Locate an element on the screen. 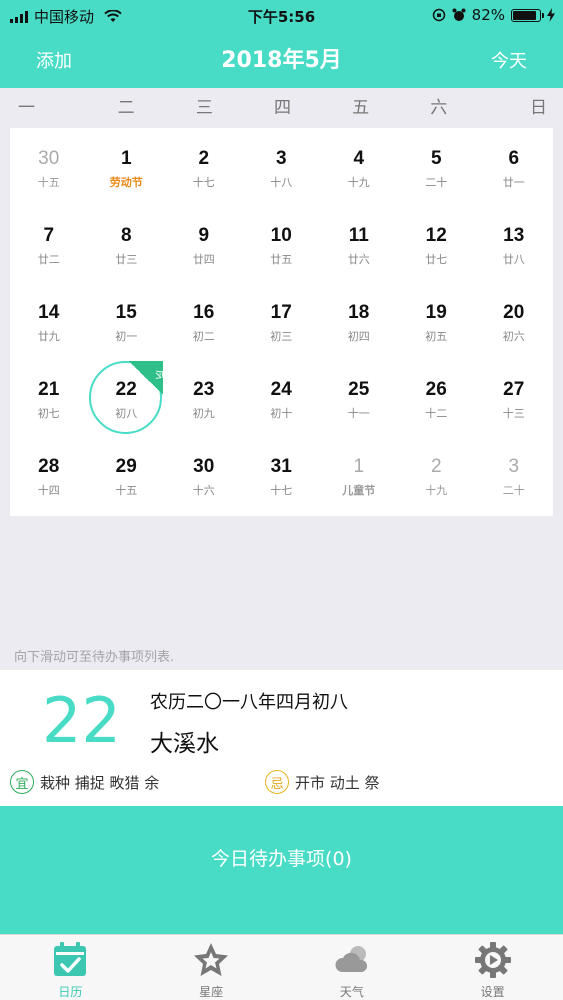 The width and height of the screenshot is (563, 1000). calendar-day: 15 初一 is located at coordinates (127, 320).